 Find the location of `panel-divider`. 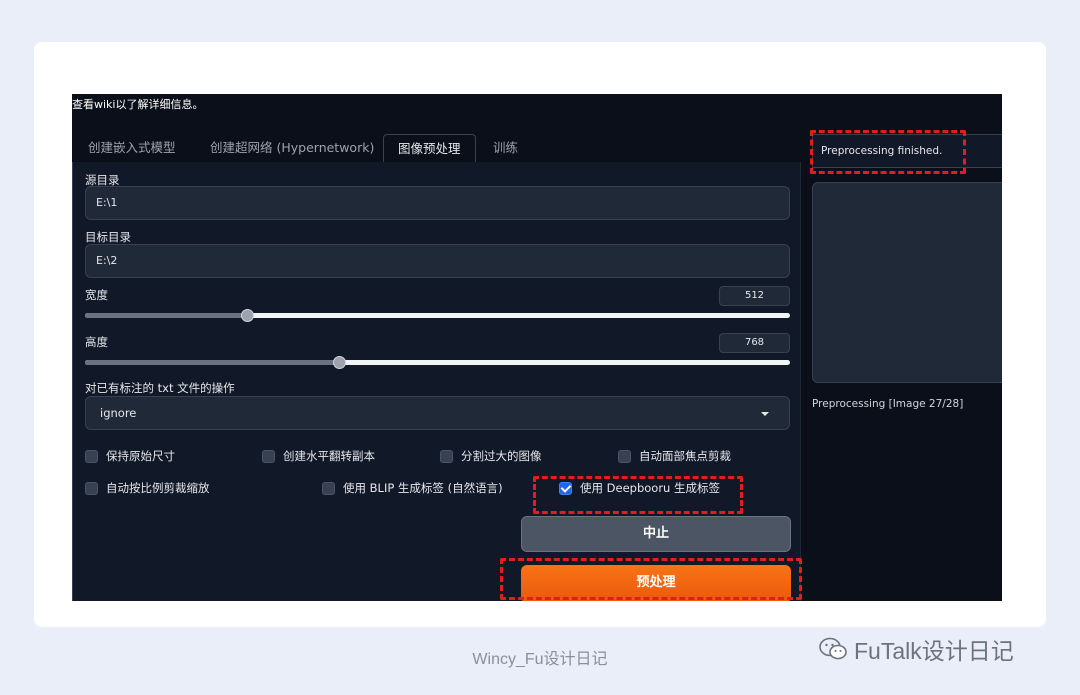

panel-divider is located at coordinates (800, 381).